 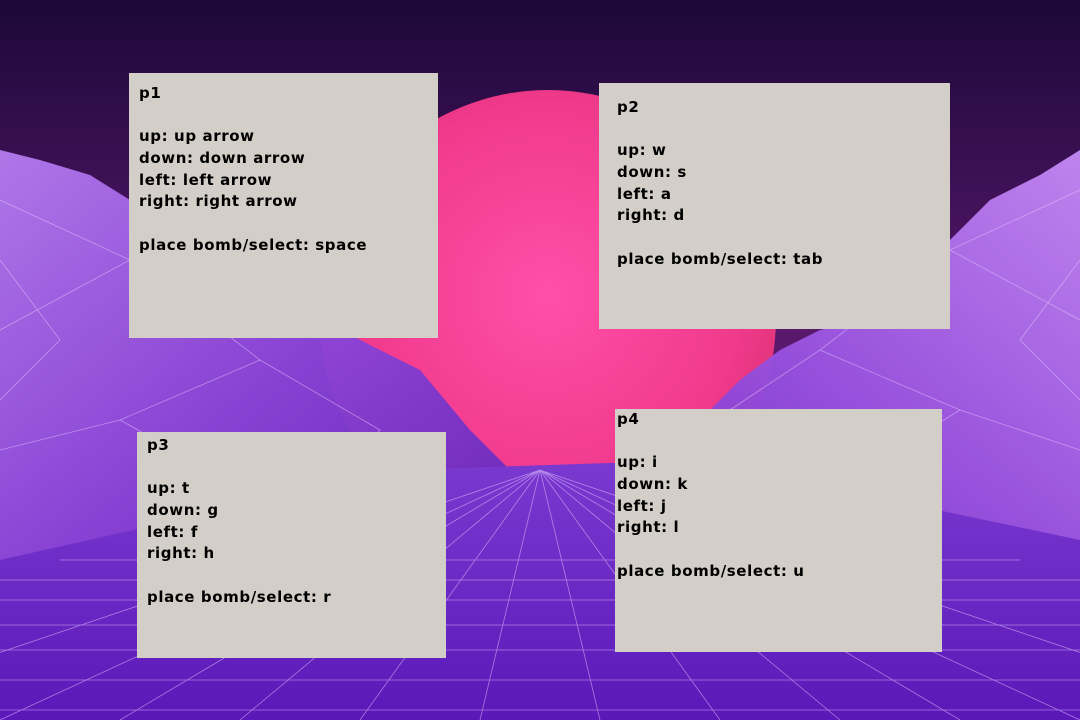 What do you see at coordinates (150, 93) in the screenshot?
I see `panel-title: p1` at bounding box center [150, 93].